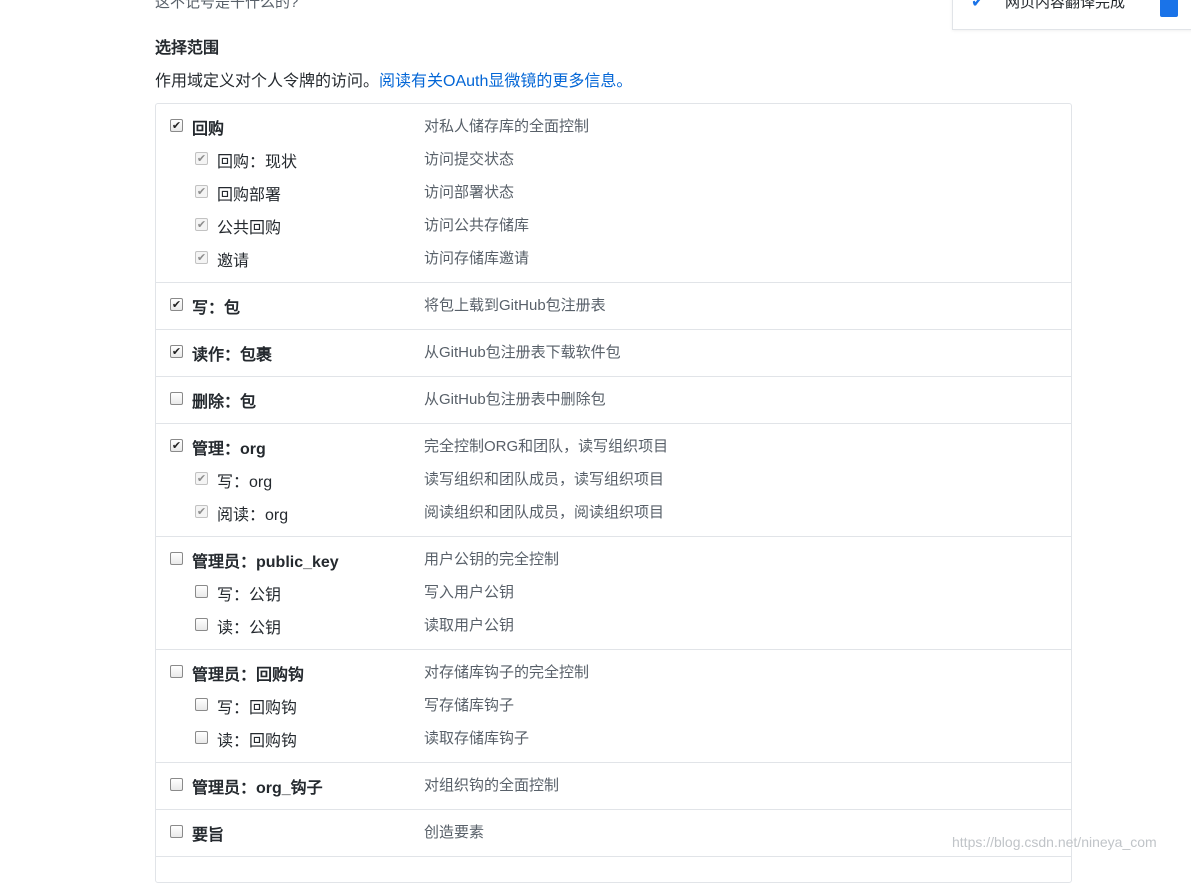  What do you see at coordinates (1071, 15) in the screenshot?
I see `translation-popup: ✔ 网页内容翻译完成` at bounding box center [1071, 15].